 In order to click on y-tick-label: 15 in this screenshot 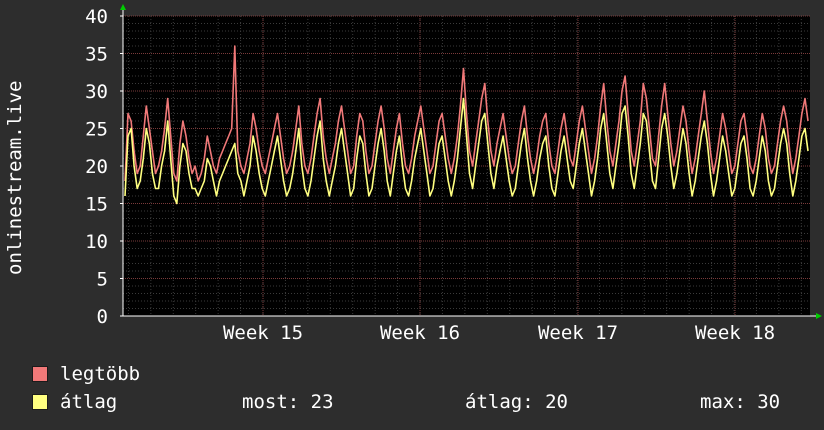, I will do `click(96, 205)`.